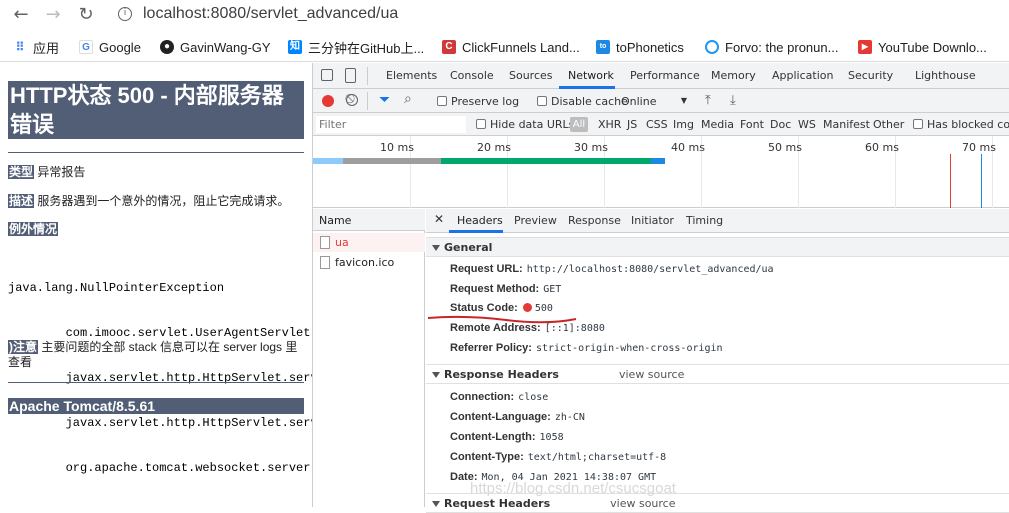 The height and width of the screenshot is (513, 1009). What do you see at coordinates (342, 242) in the screenshot?
I see `request-name: ua` at bounding box center [342, 242].